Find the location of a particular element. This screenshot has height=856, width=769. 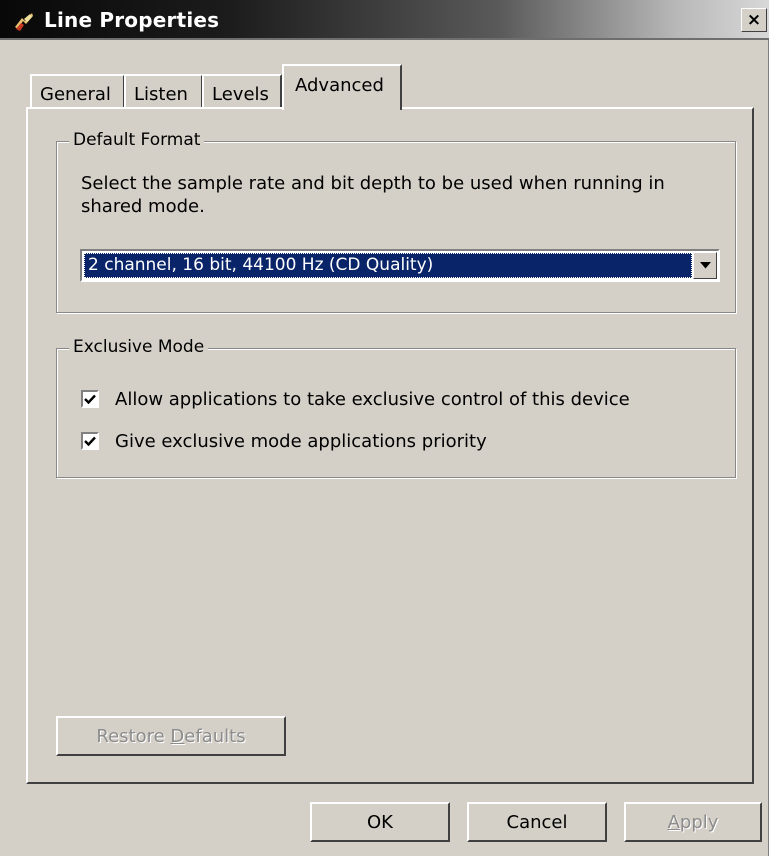

close-icon: × is located at coordinates (754, 19).